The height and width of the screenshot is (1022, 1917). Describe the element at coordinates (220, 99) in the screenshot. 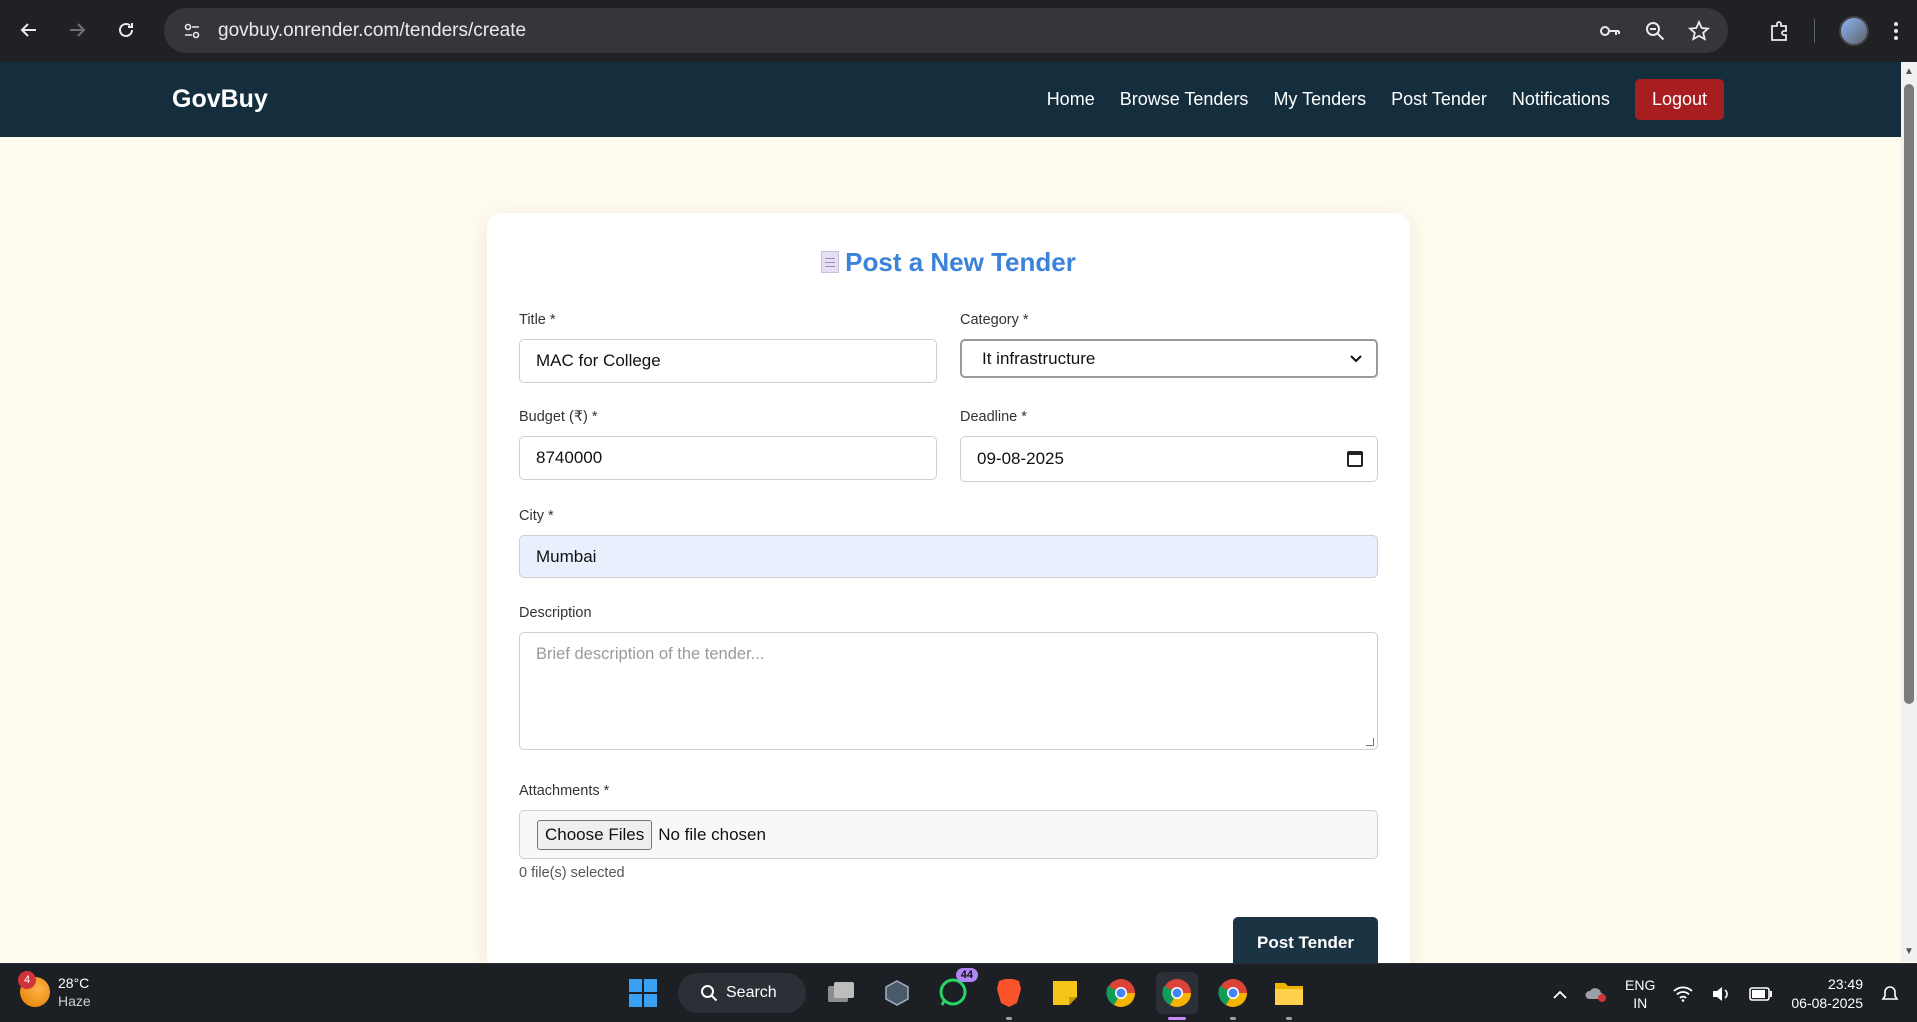

I see `brand-logo: GovBuy` at that location.